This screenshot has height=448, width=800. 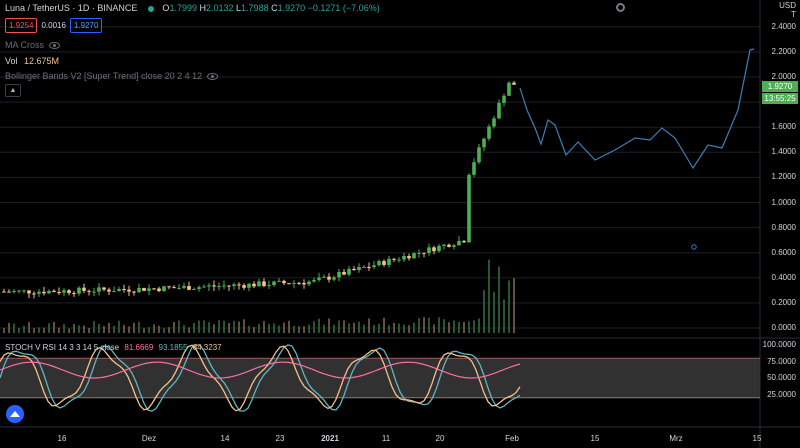 What do you see at coordinates (783, 127) in the screenshot?
I see `price-tick: 1.6000` at bounding box center [783, 127].